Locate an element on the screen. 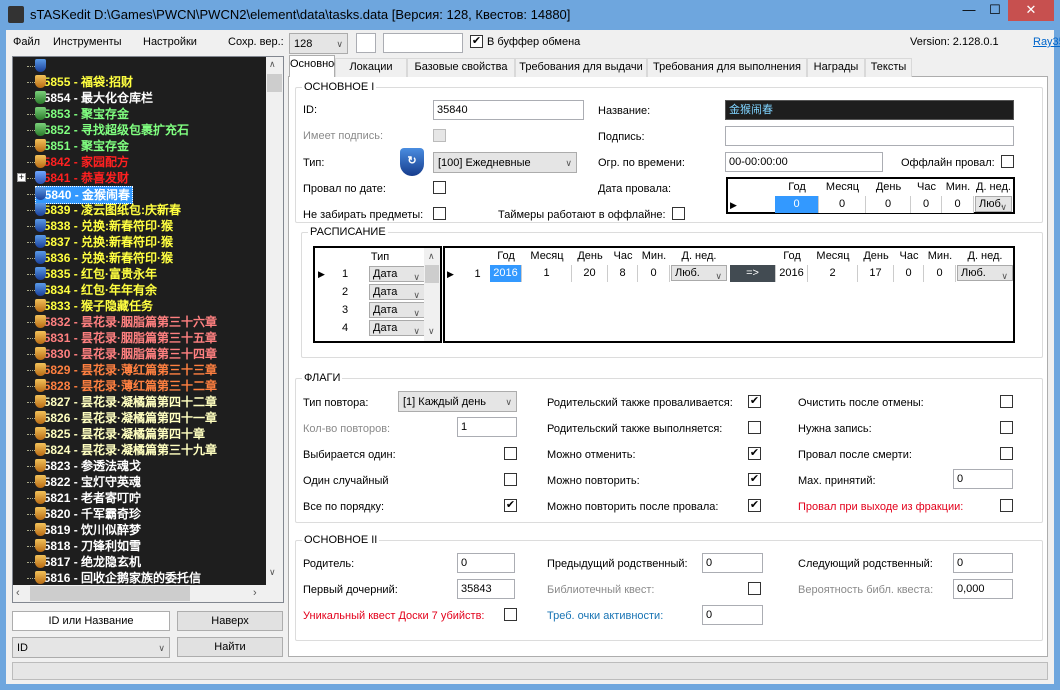 The image size is (1060, 690). tree-item: 35854 - 最大化仓库栏 is located at coordinates (95, 89).